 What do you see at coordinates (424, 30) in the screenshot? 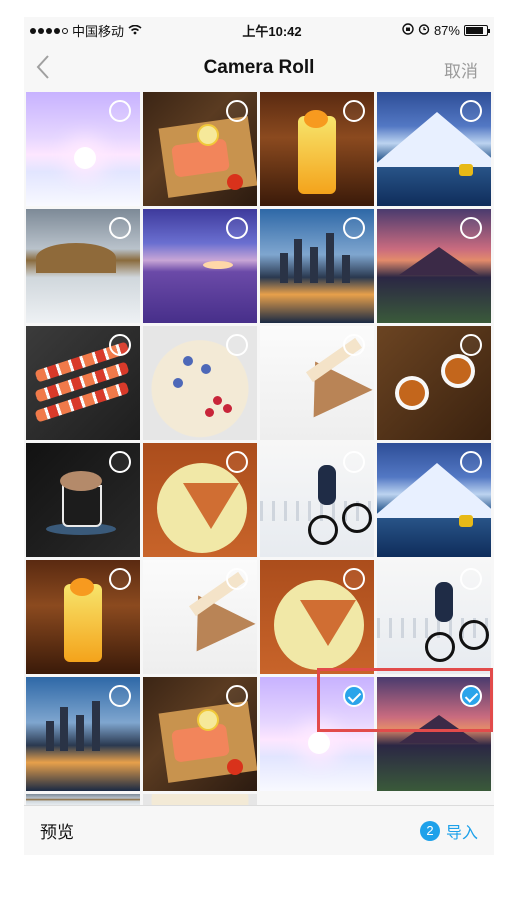
I see `alarm-icon` at bounding box center [424, 30].